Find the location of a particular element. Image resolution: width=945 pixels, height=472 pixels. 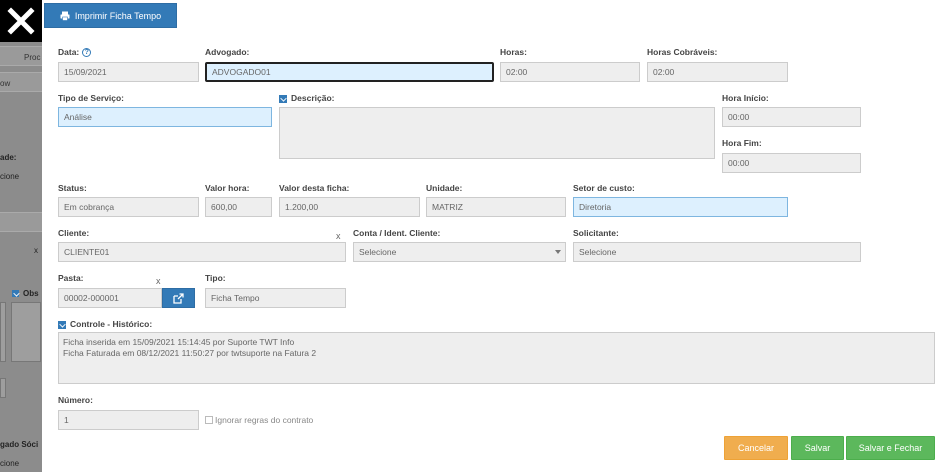

close-icon is located at coordinates (21, 21).